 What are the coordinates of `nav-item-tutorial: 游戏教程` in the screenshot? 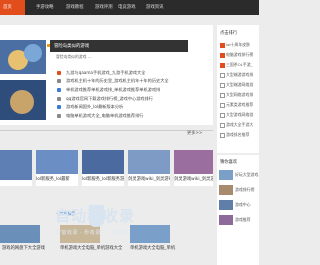 It's located at (75, 7).